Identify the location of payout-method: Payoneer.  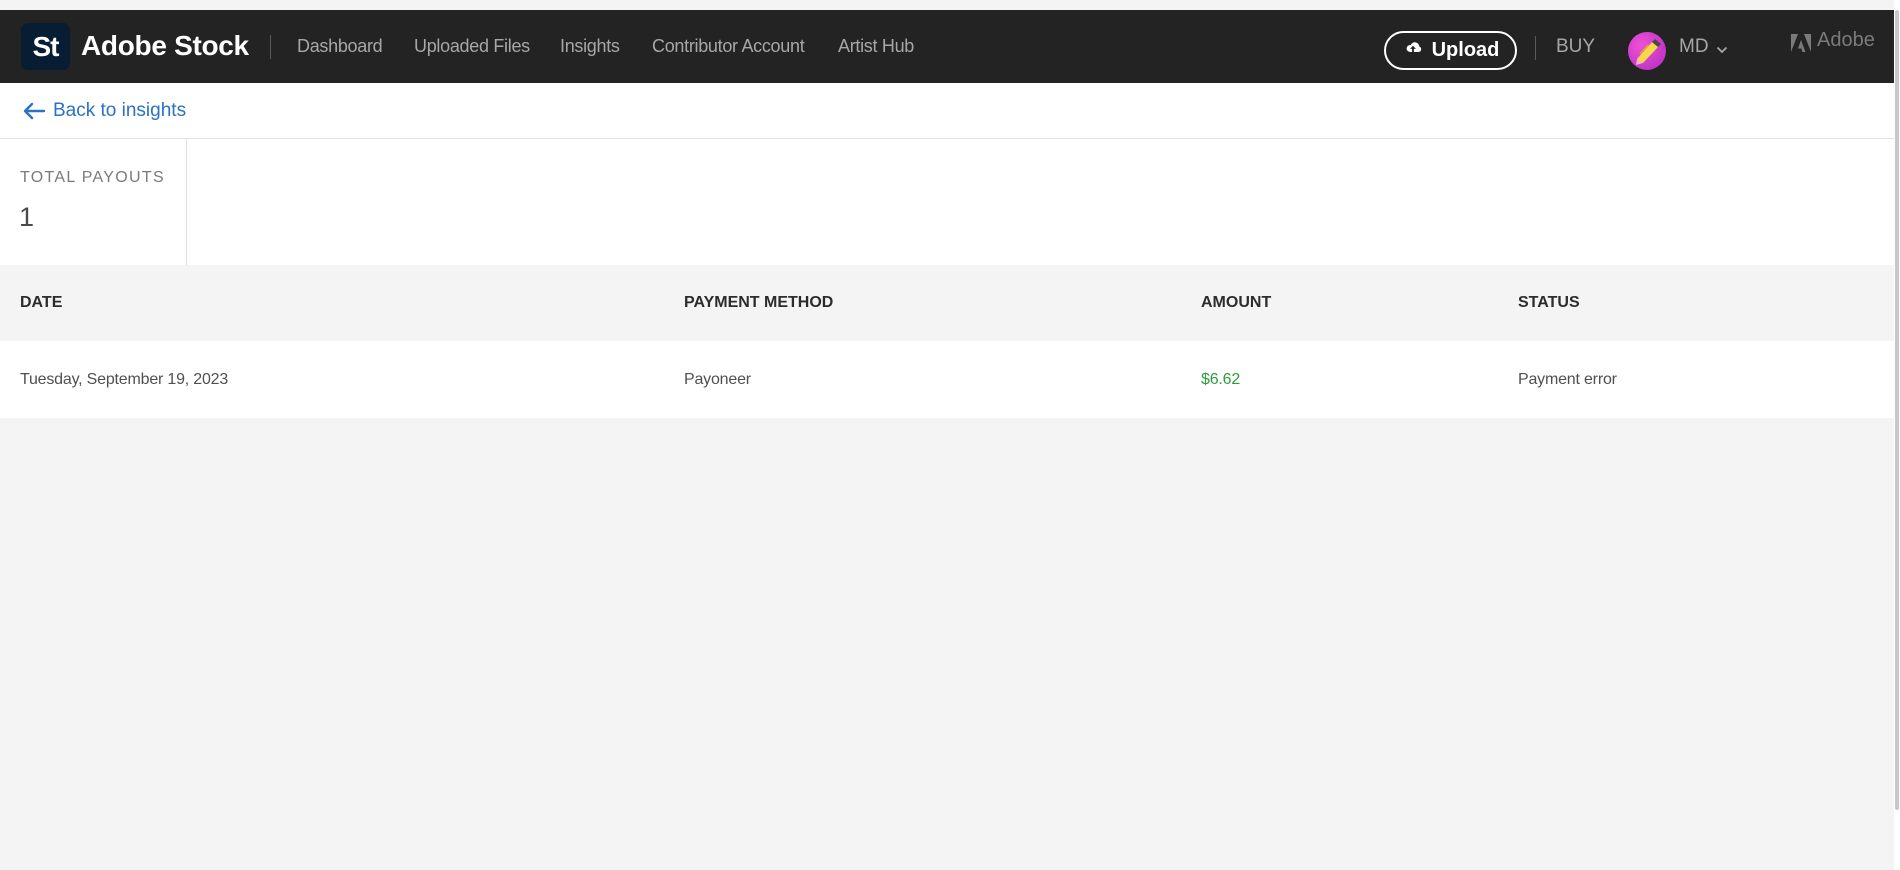
(717, 379).